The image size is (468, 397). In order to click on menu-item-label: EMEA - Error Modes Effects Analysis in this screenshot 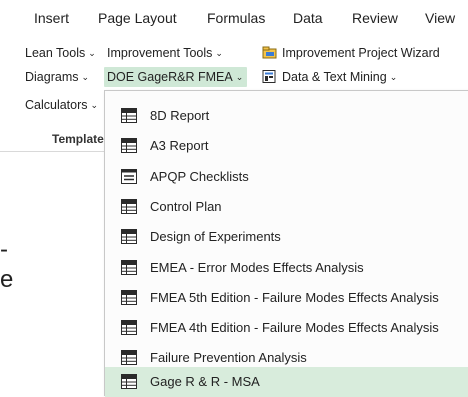, I will do `click(257, 267)`.